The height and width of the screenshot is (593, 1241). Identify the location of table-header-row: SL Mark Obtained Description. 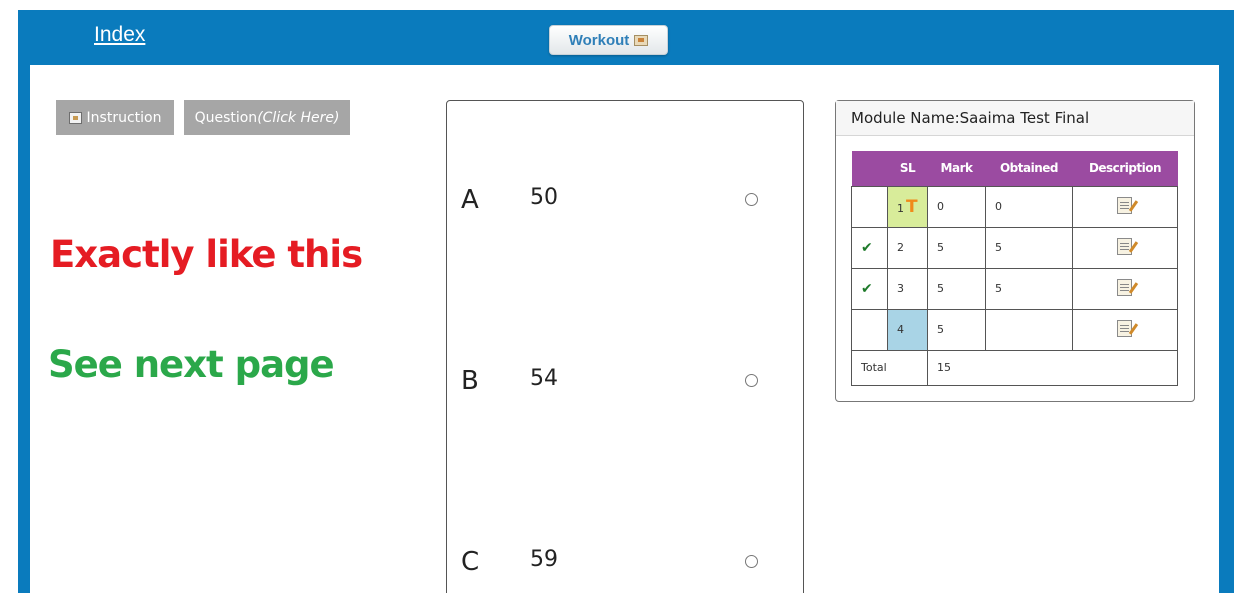
(1014, 168).